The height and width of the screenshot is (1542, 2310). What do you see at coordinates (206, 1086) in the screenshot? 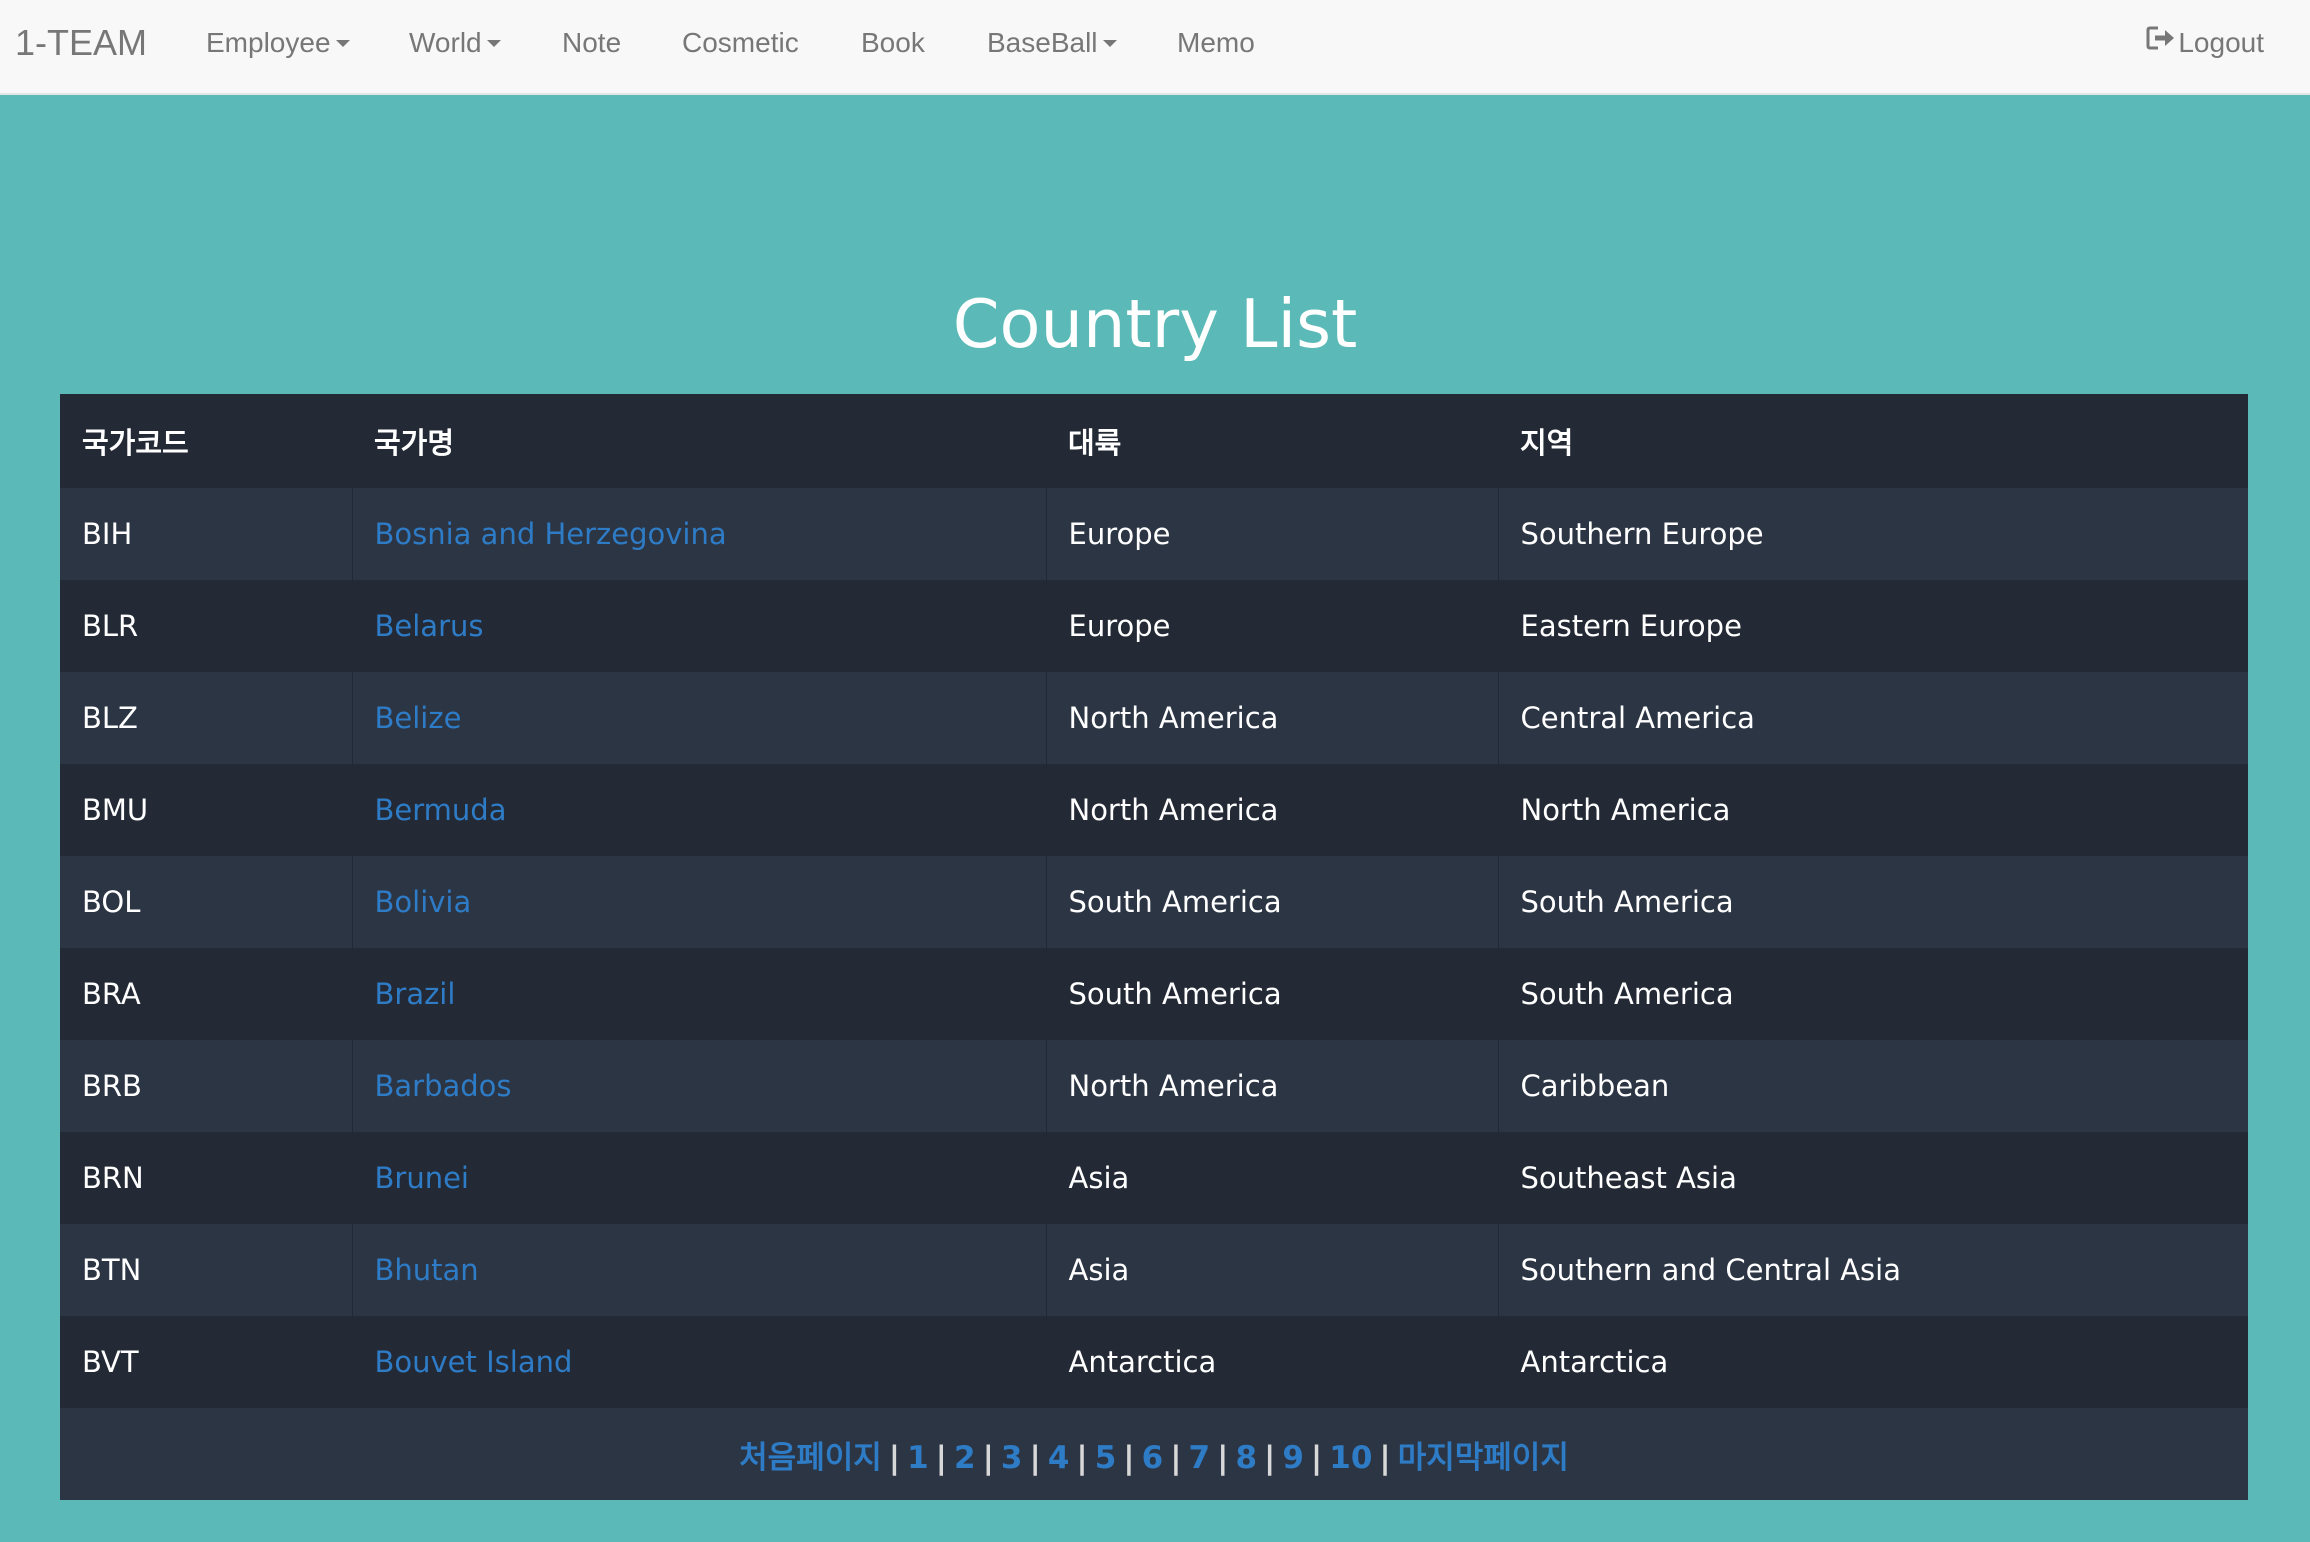
I see `cell-code: BRB` at bounding box center [206, 1086].